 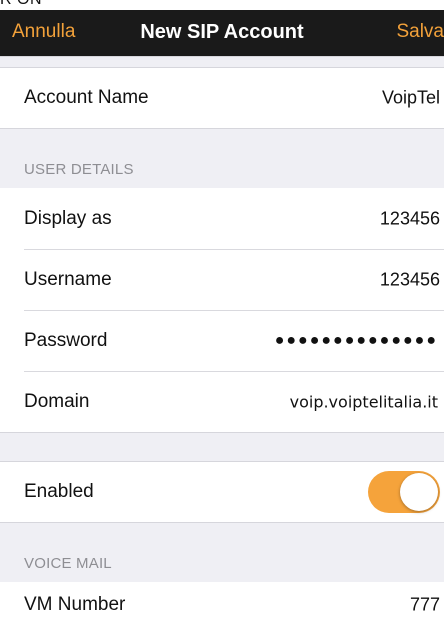 What do you see at coordinates (222, 280) in the screenshot?
I see `username-row: Username 123456` at bounding box center [222, 280].